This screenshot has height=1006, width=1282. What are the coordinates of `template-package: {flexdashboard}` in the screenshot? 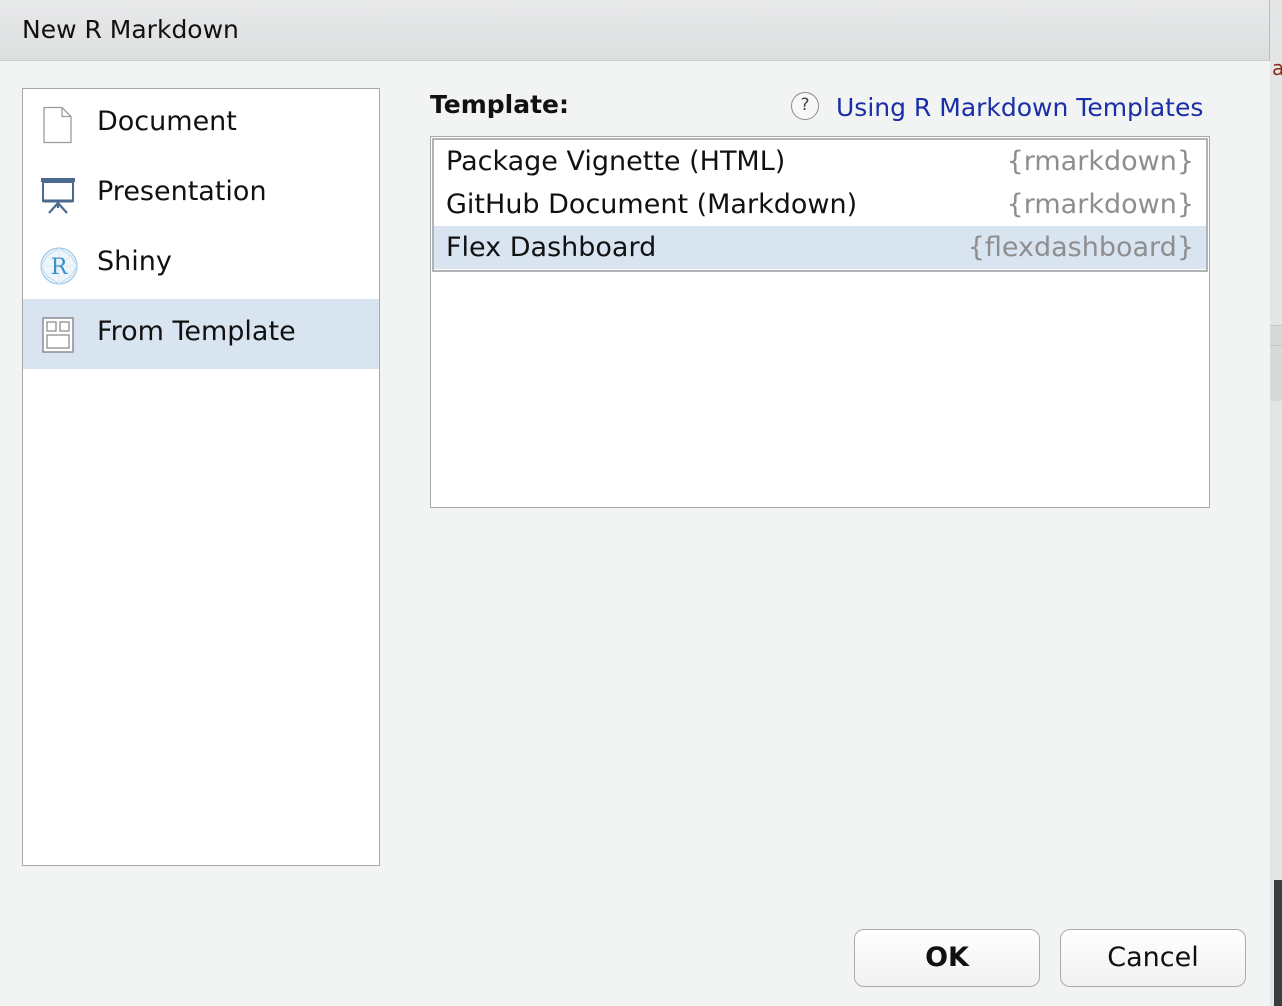 It's located at (1080, 247).